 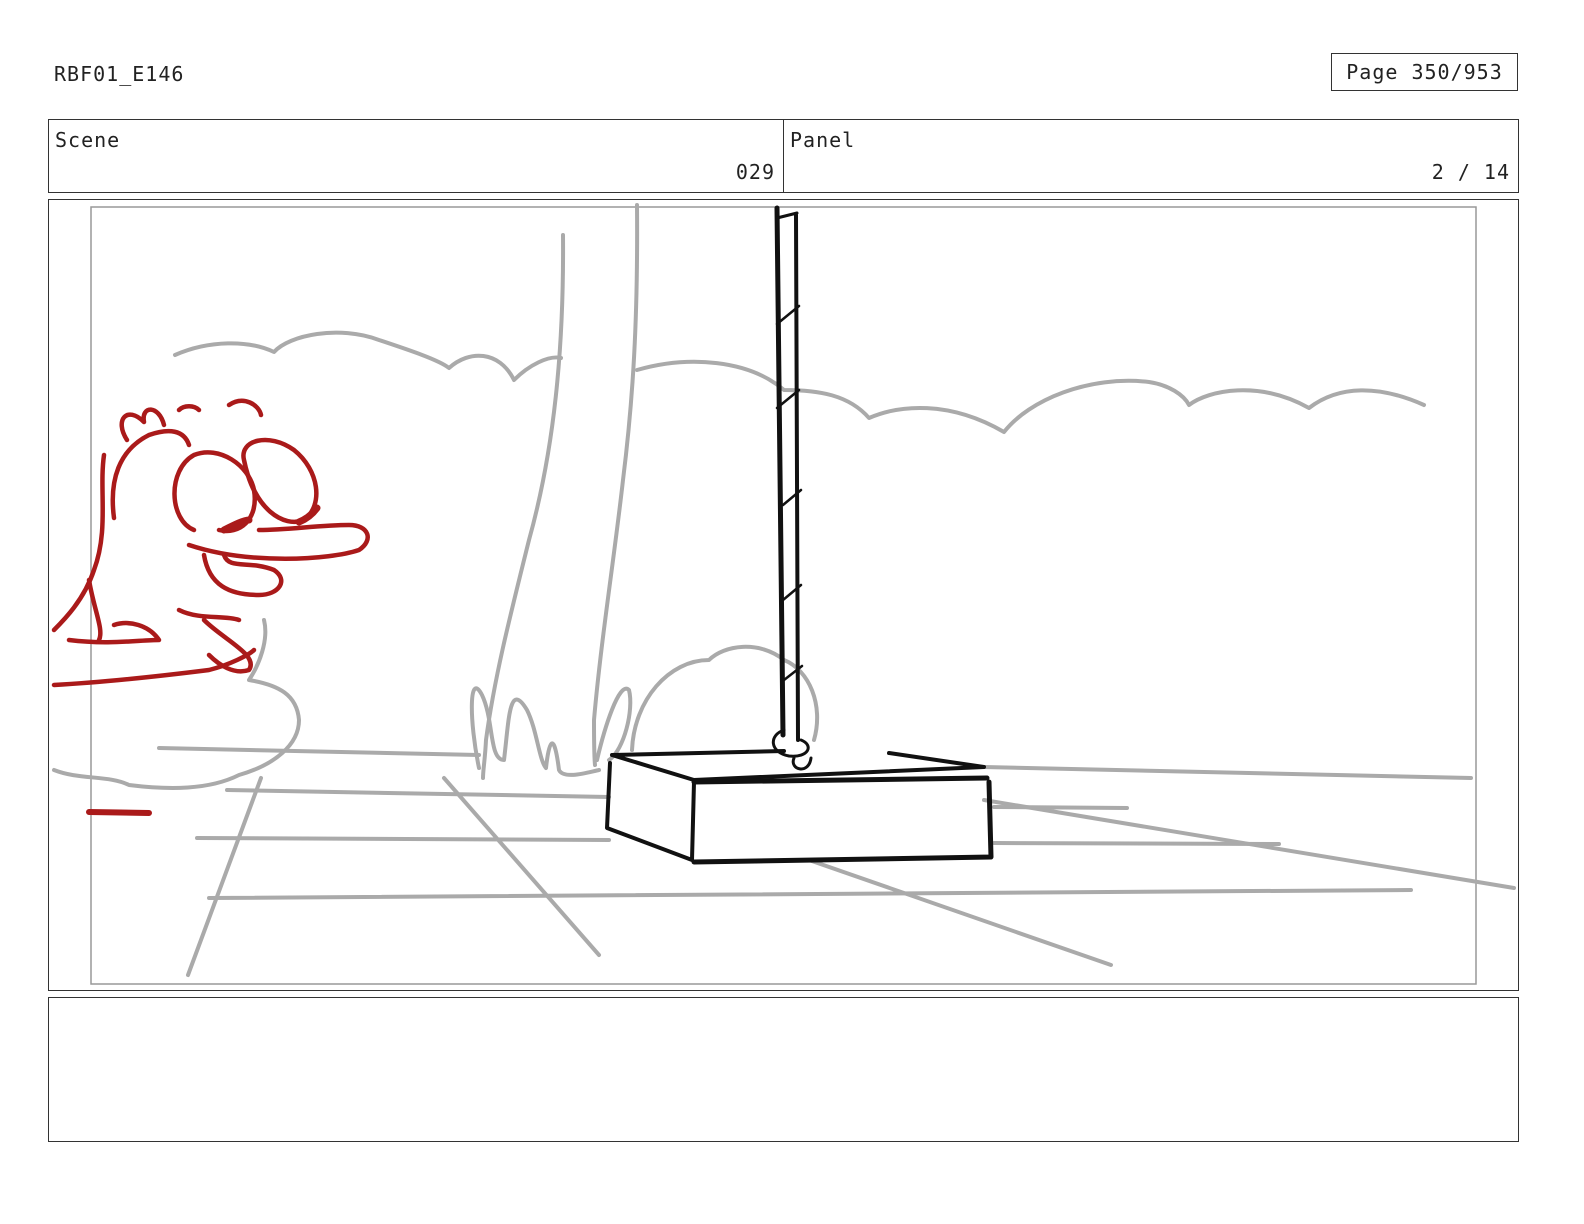 What do you see at coordinates (278, 541) in the screenshot?
I see `character-beak` at bounding box center [278, 541].